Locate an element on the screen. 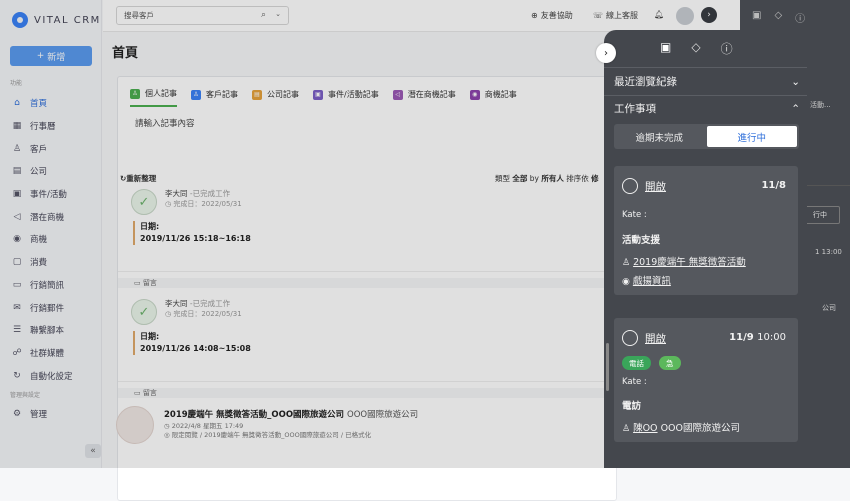  sidebar-item-mail: ✉ 行銷郵件 is located at coordinates (51, 307).